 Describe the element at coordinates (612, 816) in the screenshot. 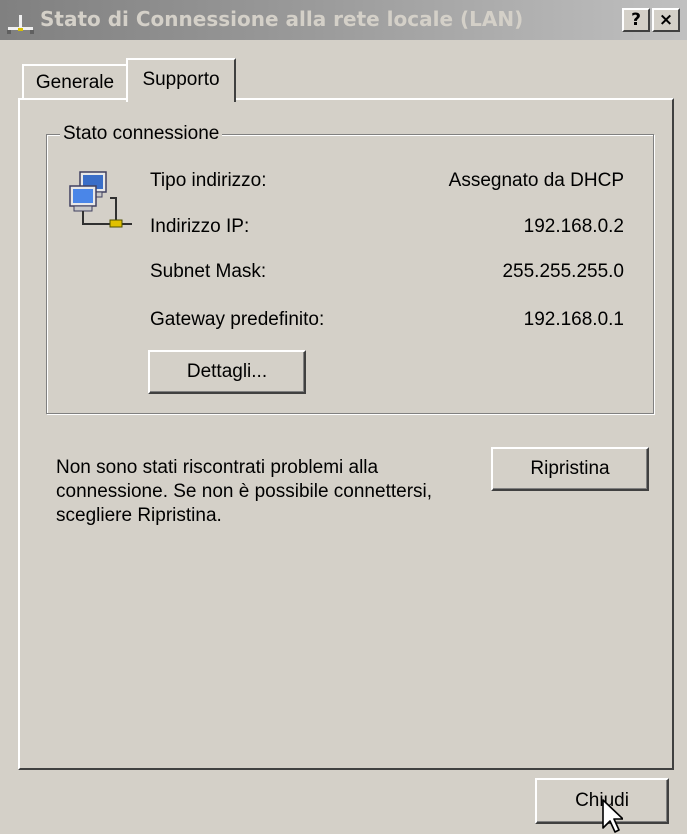

I see `mouse-cursor-icon` at that location.